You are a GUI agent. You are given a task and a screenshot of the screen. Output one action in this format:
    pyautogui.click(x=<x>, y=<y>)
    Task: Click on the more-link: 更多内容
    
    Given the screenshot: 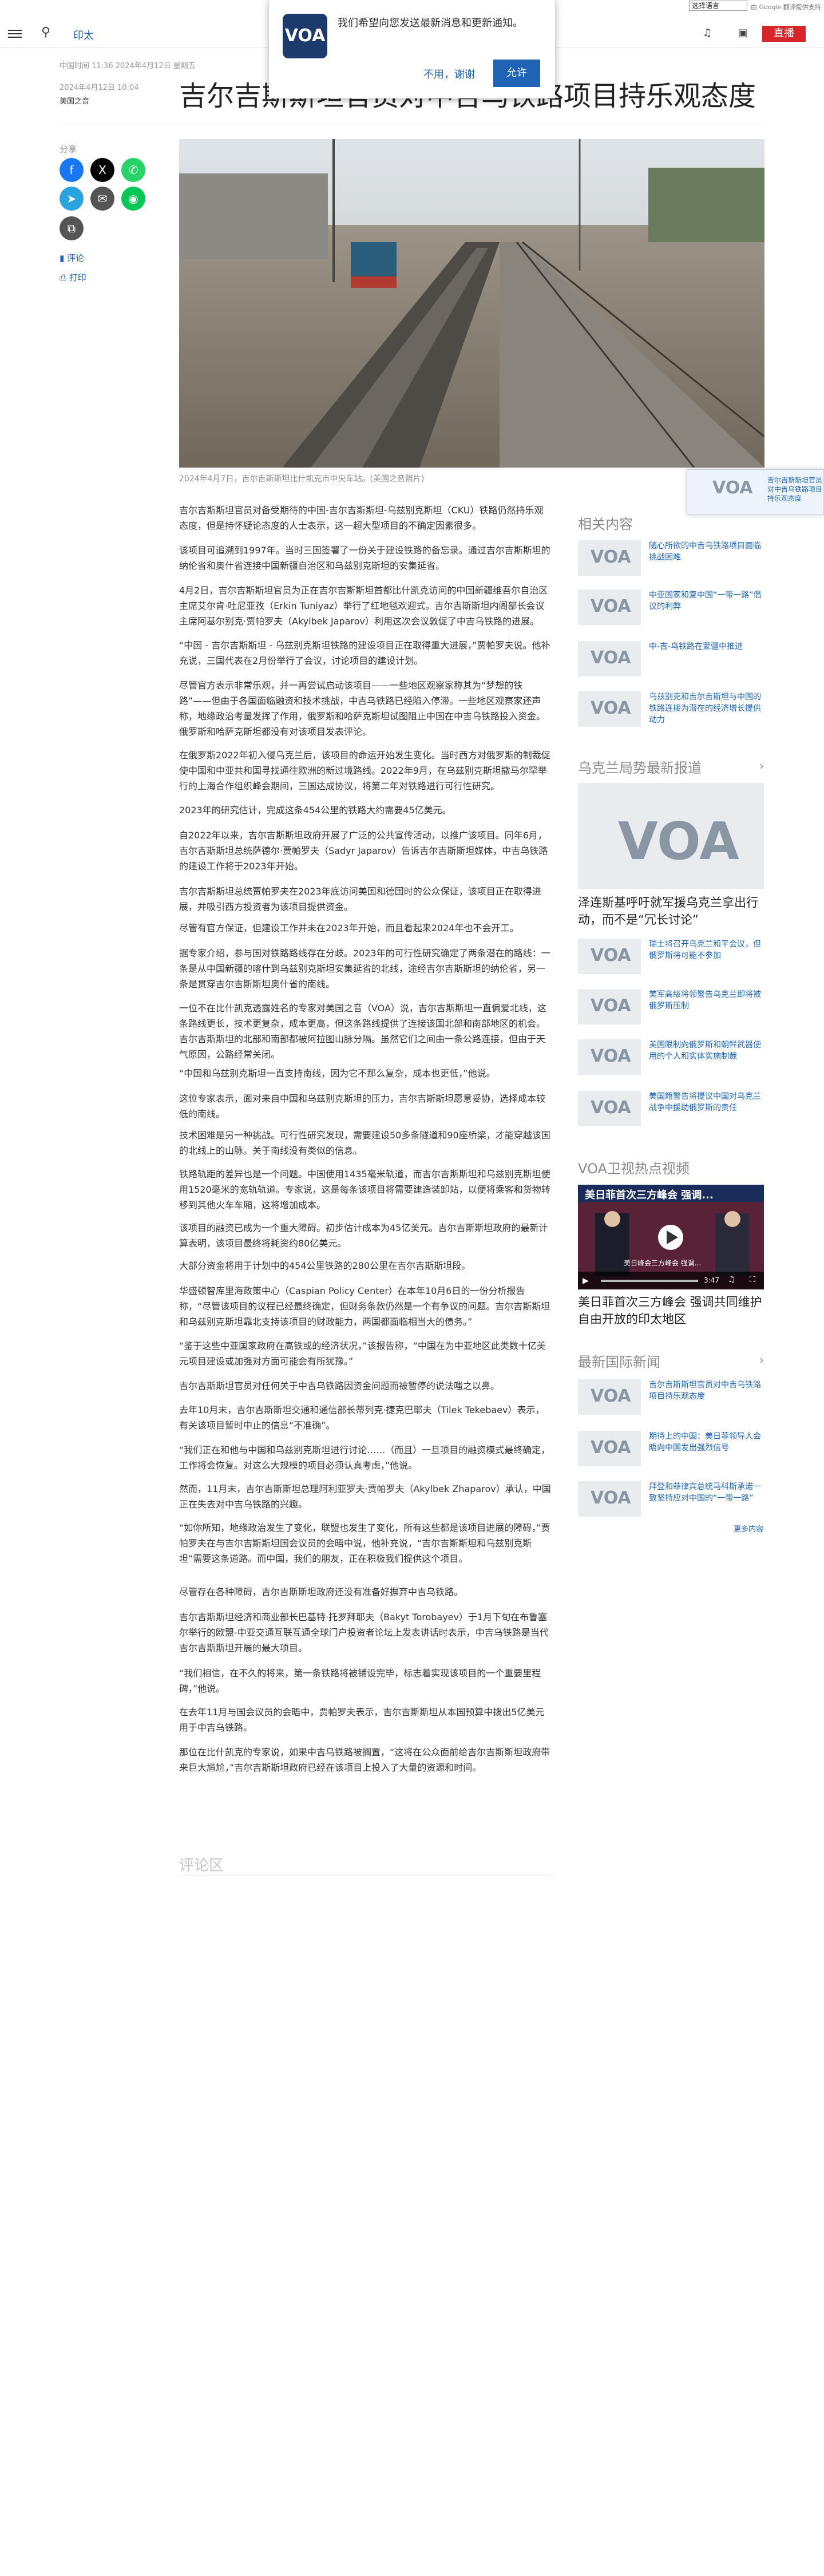 What is the action you would take?
    pyautogui.click(x=748, y=1528)
    